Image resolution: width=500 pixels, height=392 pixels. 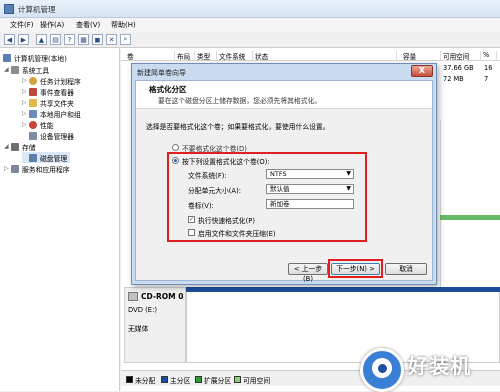 I want to click on users-icon, so click(x=33, y=113).